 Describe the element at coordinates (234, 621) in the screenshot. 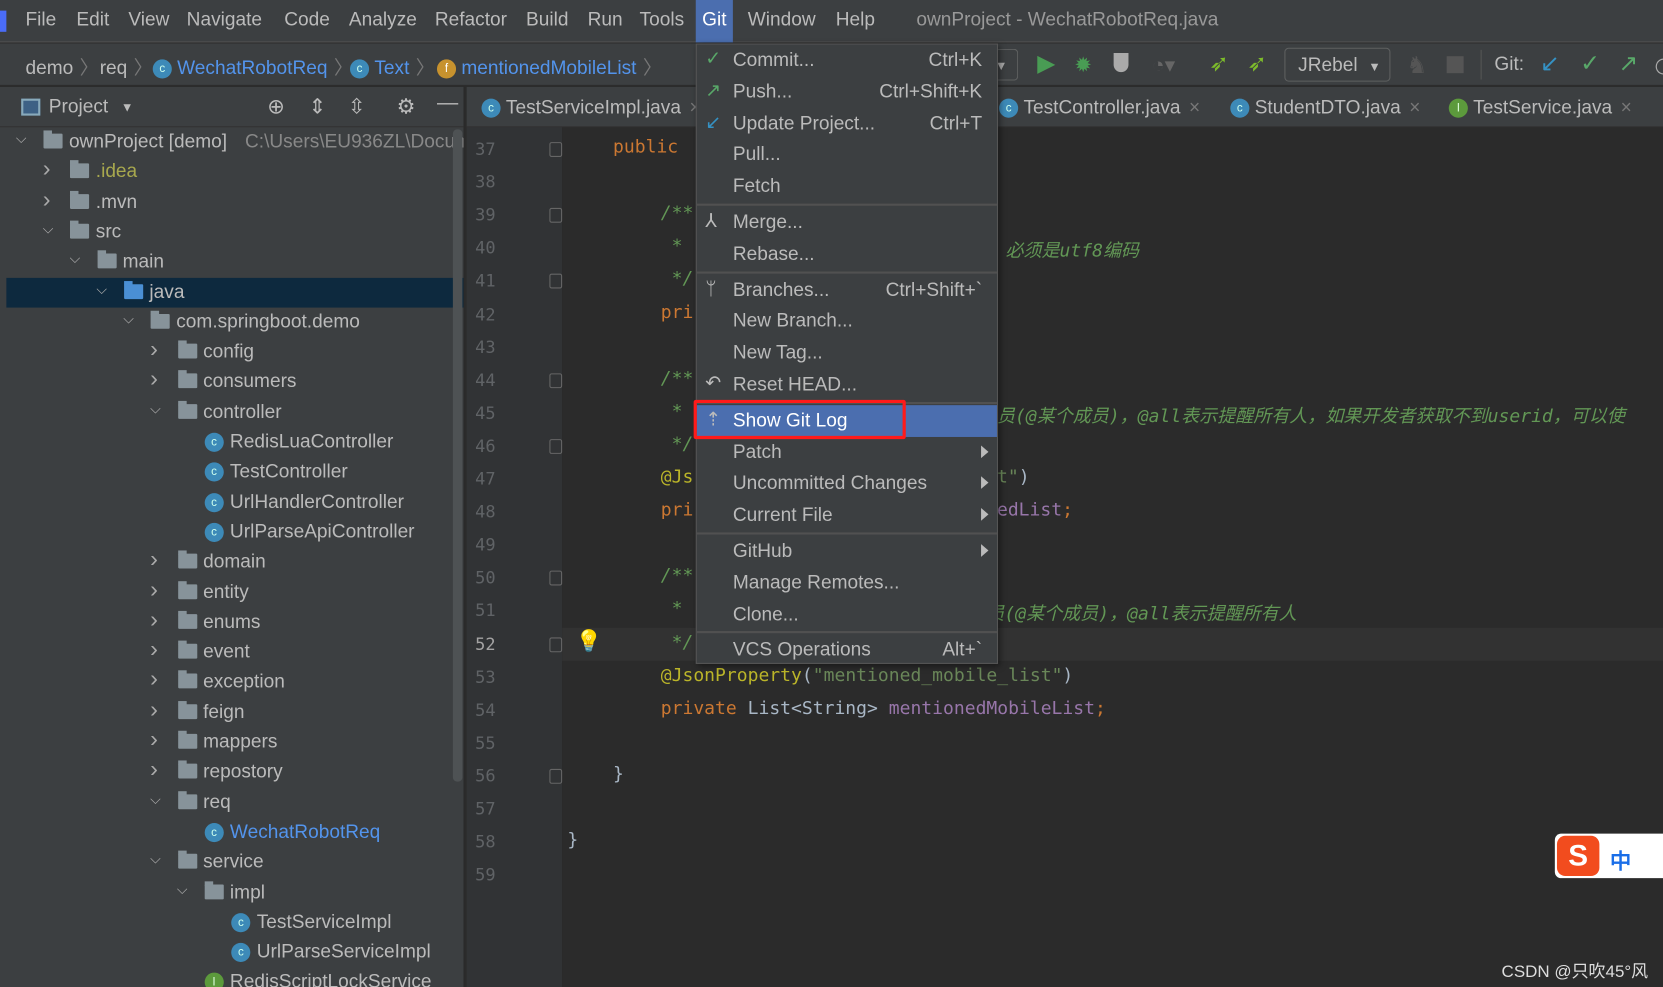

I see `tree-item-enums: › enums` at that location.